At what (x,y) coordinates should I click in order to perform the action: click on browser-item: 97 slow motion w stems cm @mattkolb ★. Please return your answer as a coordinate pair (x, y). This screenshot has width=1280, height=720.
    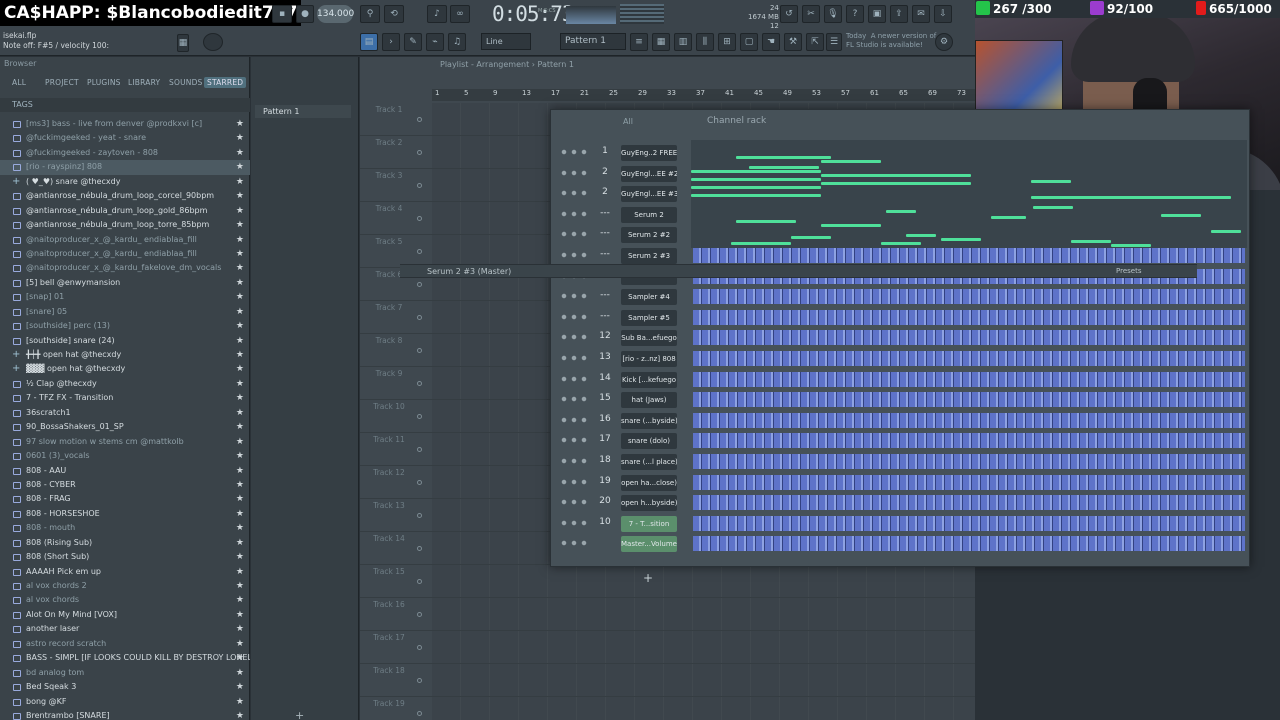
    Looking at the image, I should click on (125, 442).